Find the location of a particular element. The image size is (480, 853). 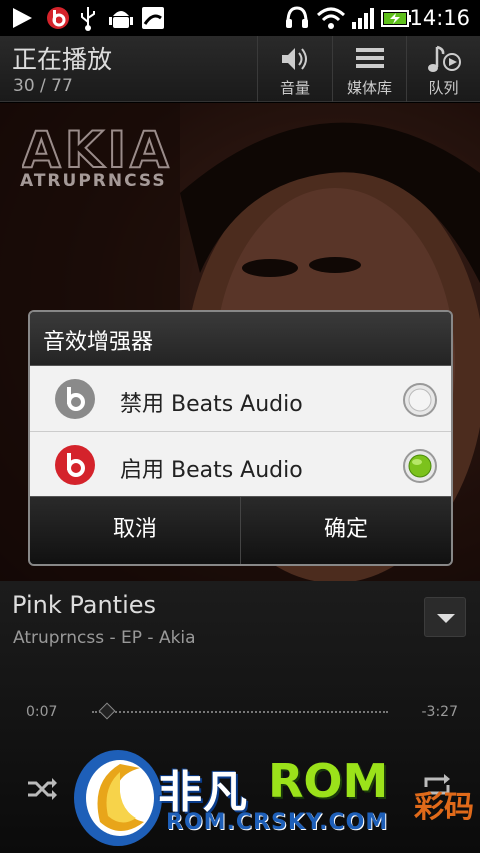

watermark-extra-text: 彩码 is located at coordinates (444, 807).